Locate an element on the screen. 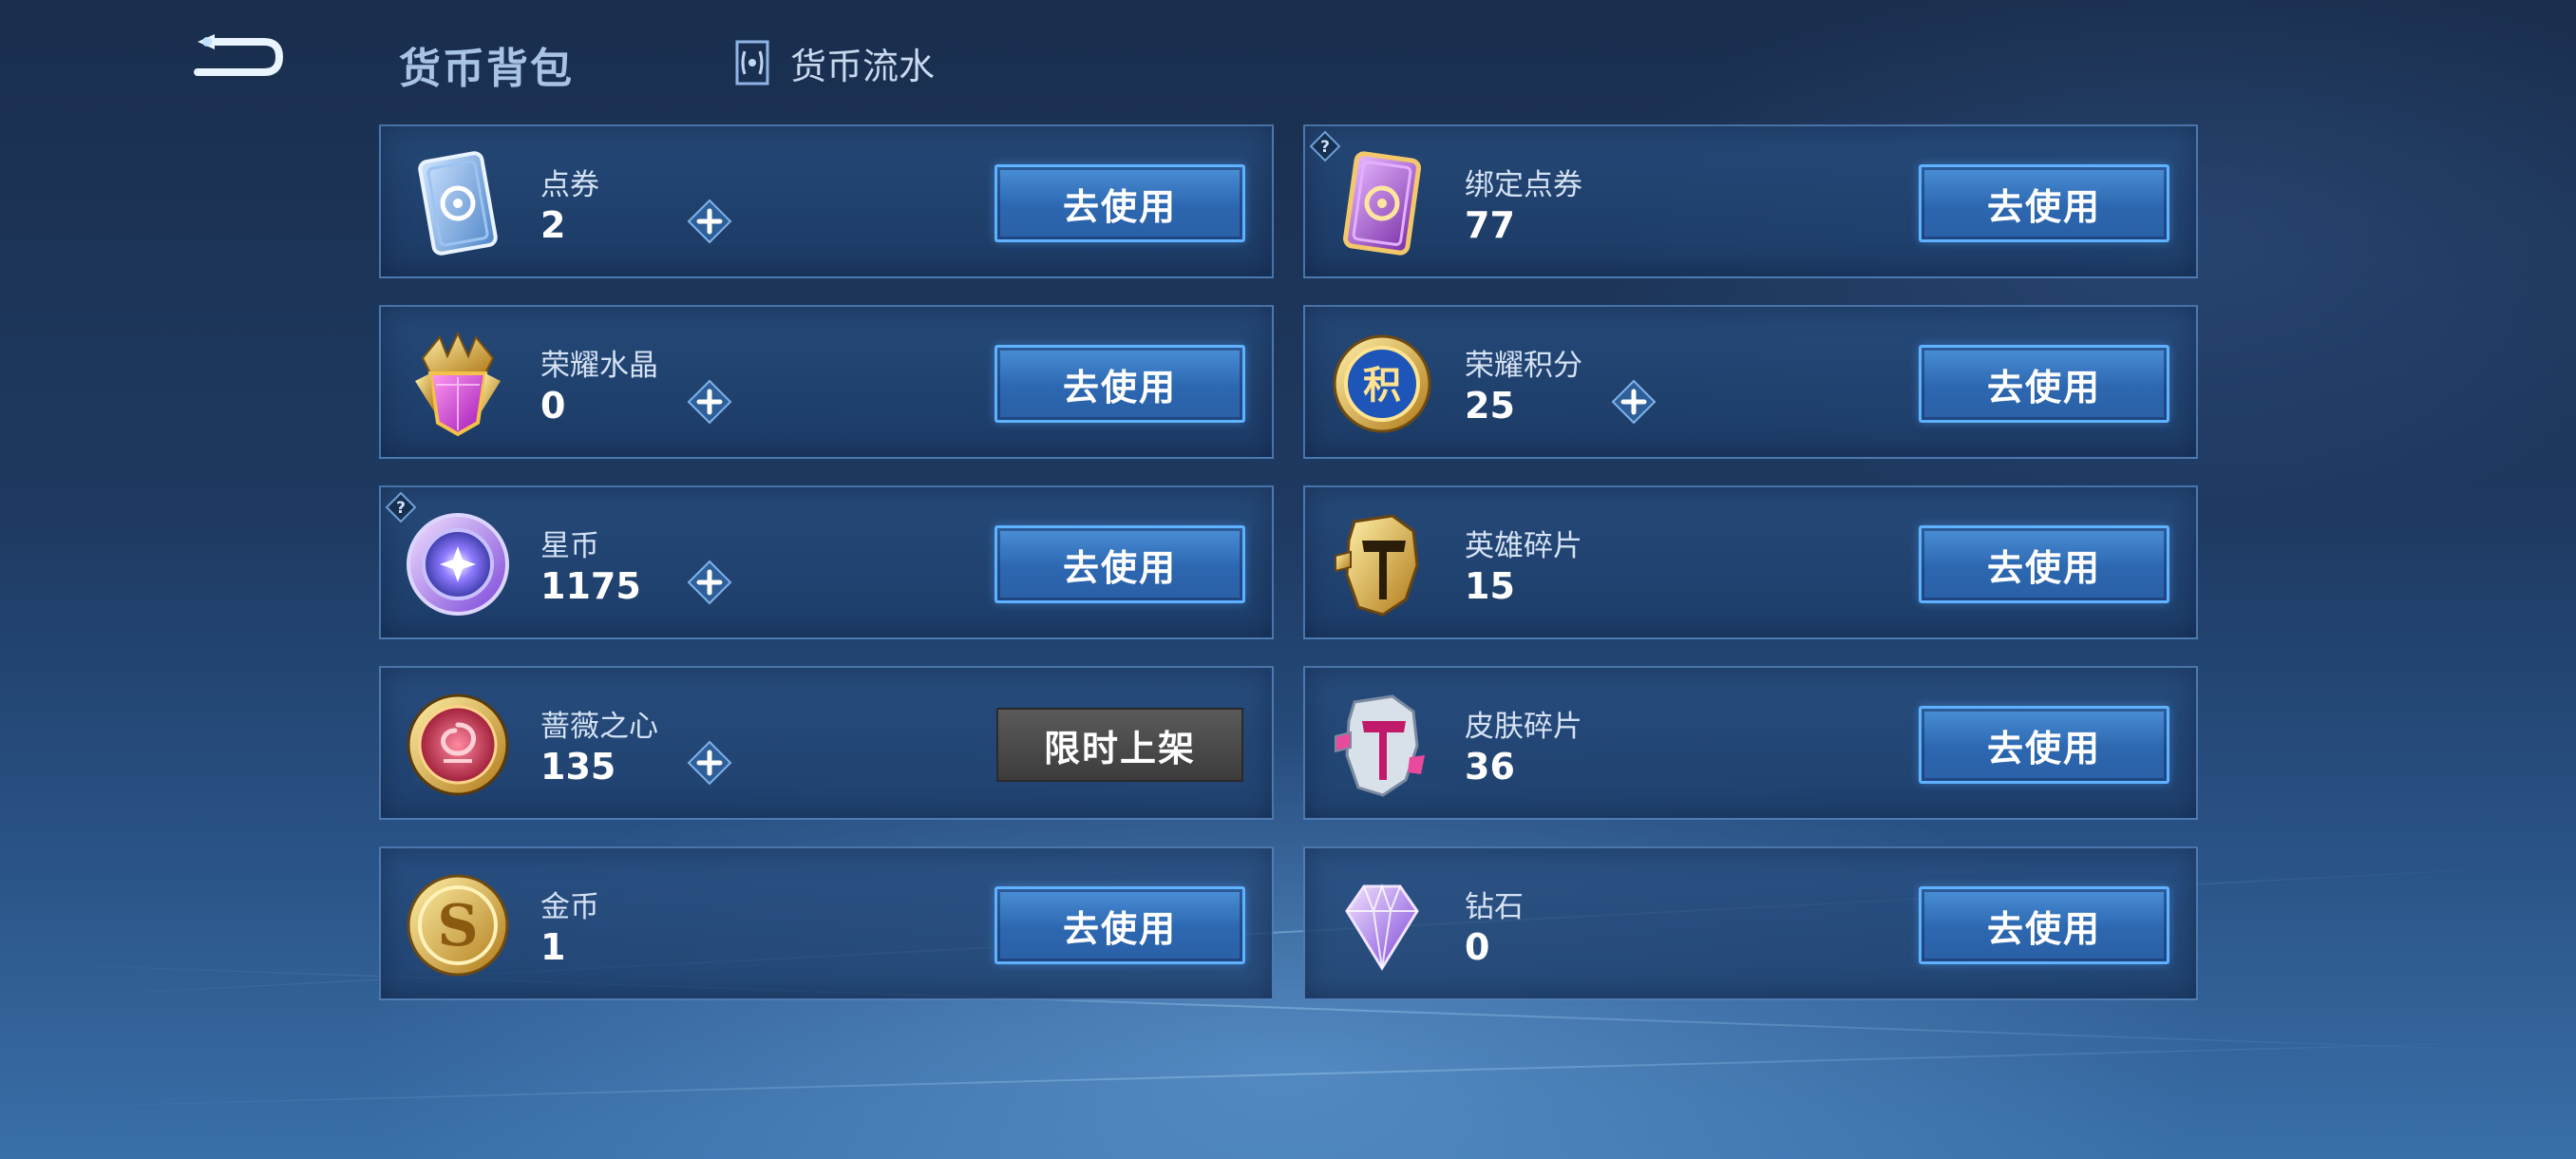 This screenshot has width=2576, height=1159. glory-points-icon: 积 is located at coordinates (1382, 384).